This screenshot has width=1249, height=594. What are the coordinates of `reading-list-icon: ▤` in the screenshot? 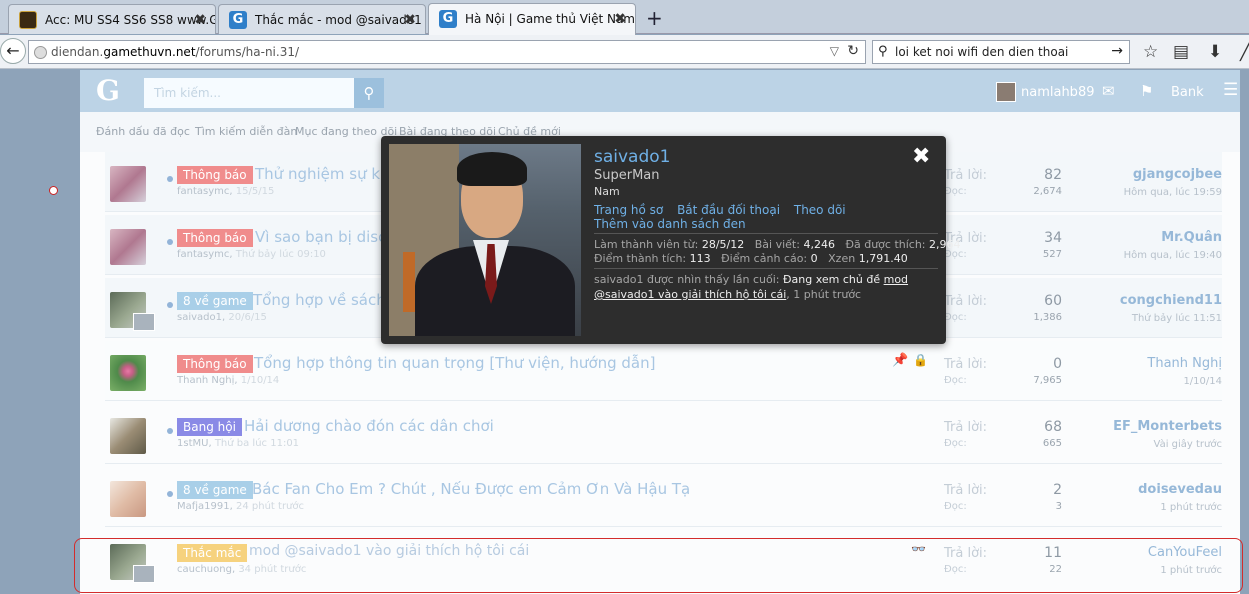 It's located at (1181, 52).